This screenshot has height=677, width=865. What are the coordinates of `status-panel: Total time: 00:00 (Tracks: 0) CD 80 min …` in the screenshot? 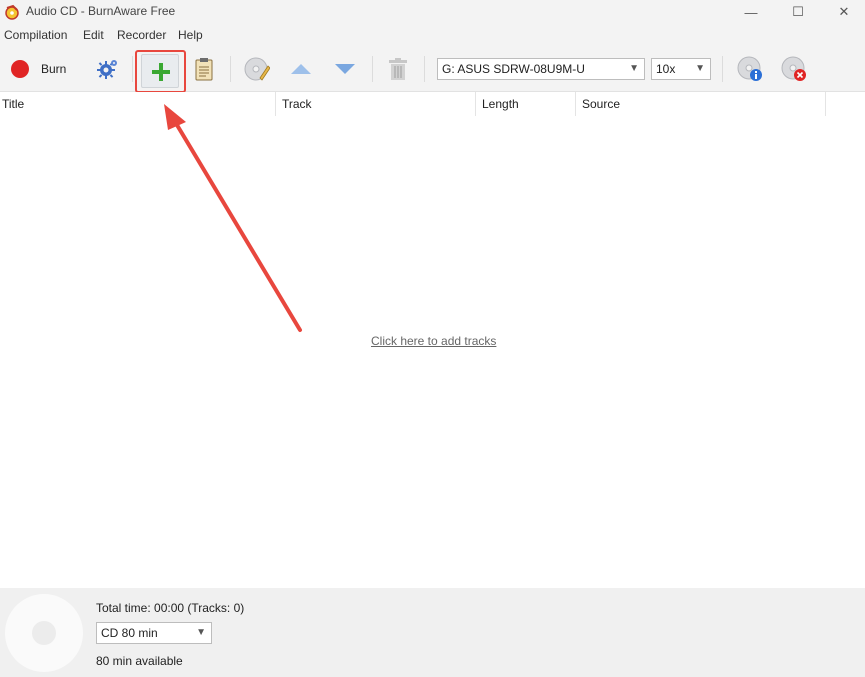 It's located at (432, 632).